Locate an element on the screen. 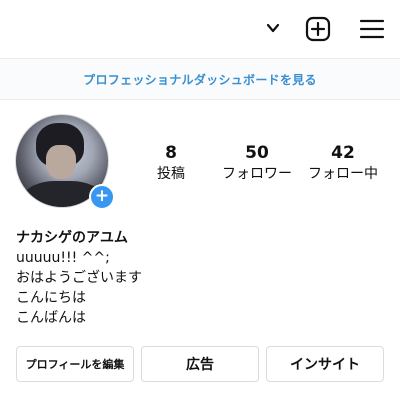  following-count: 42 is located at coordinates (343, 153).